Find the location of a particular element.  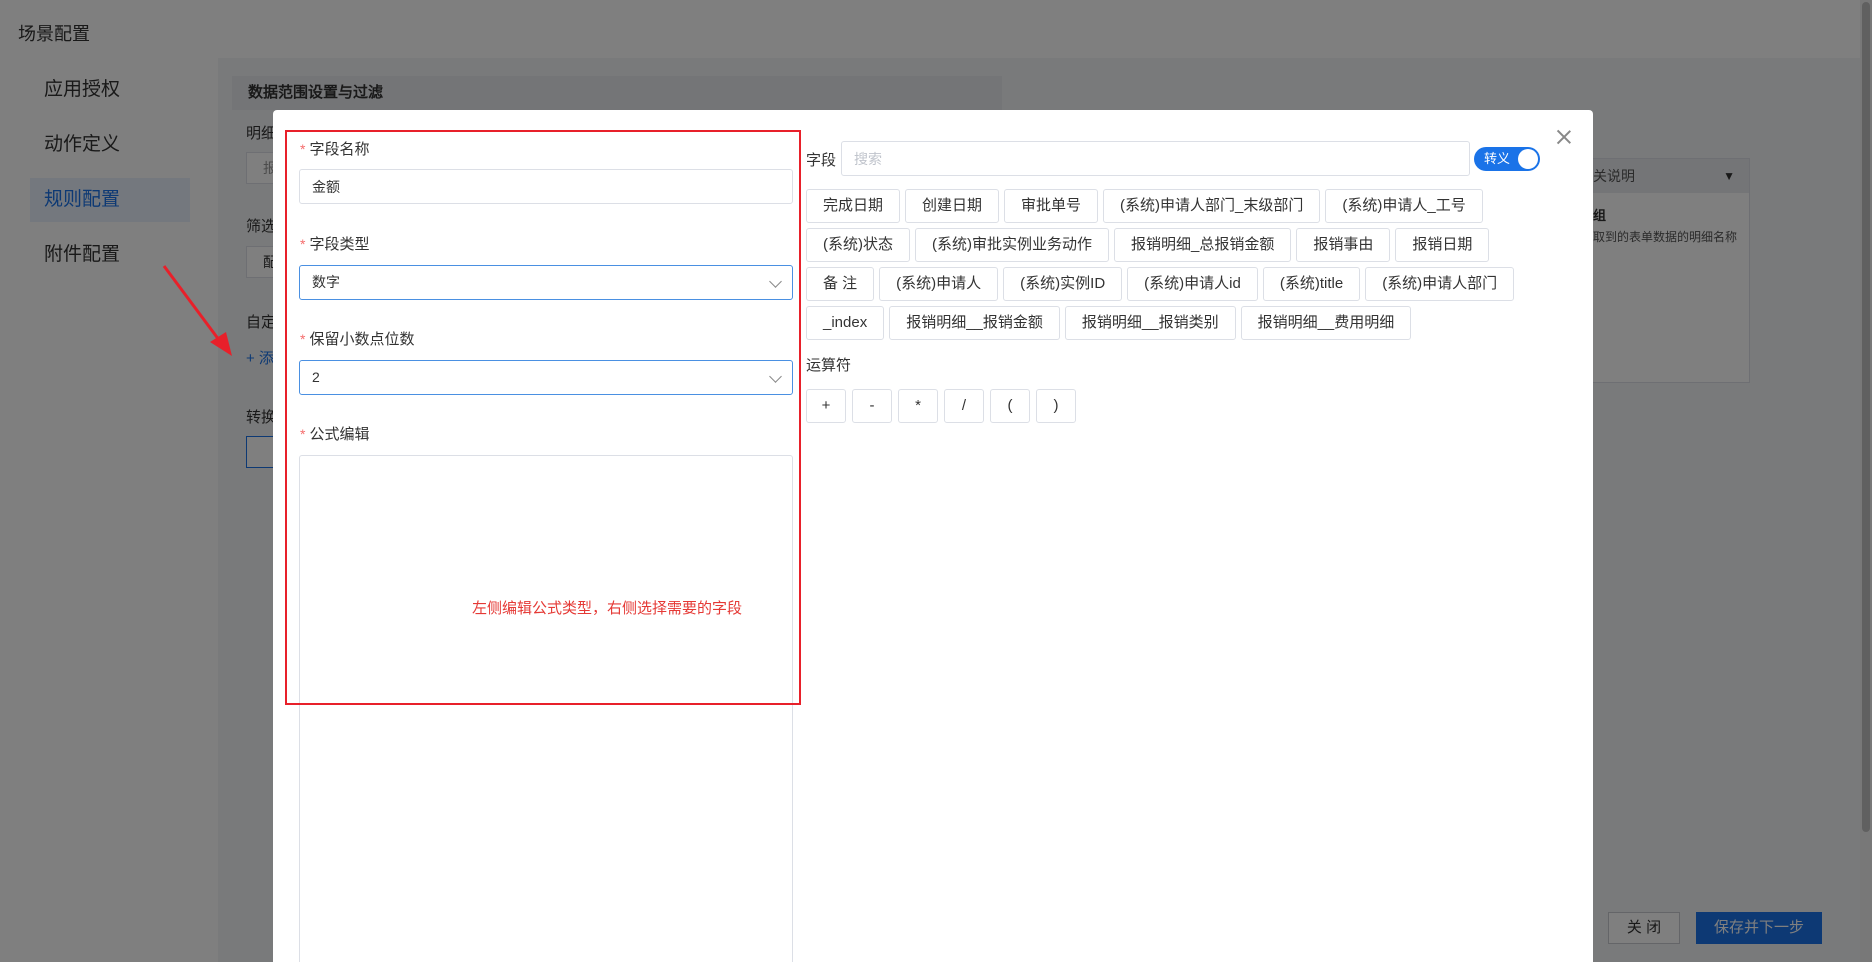

field-chip: (系统)申请人id is located at coordinates (1192, 284).